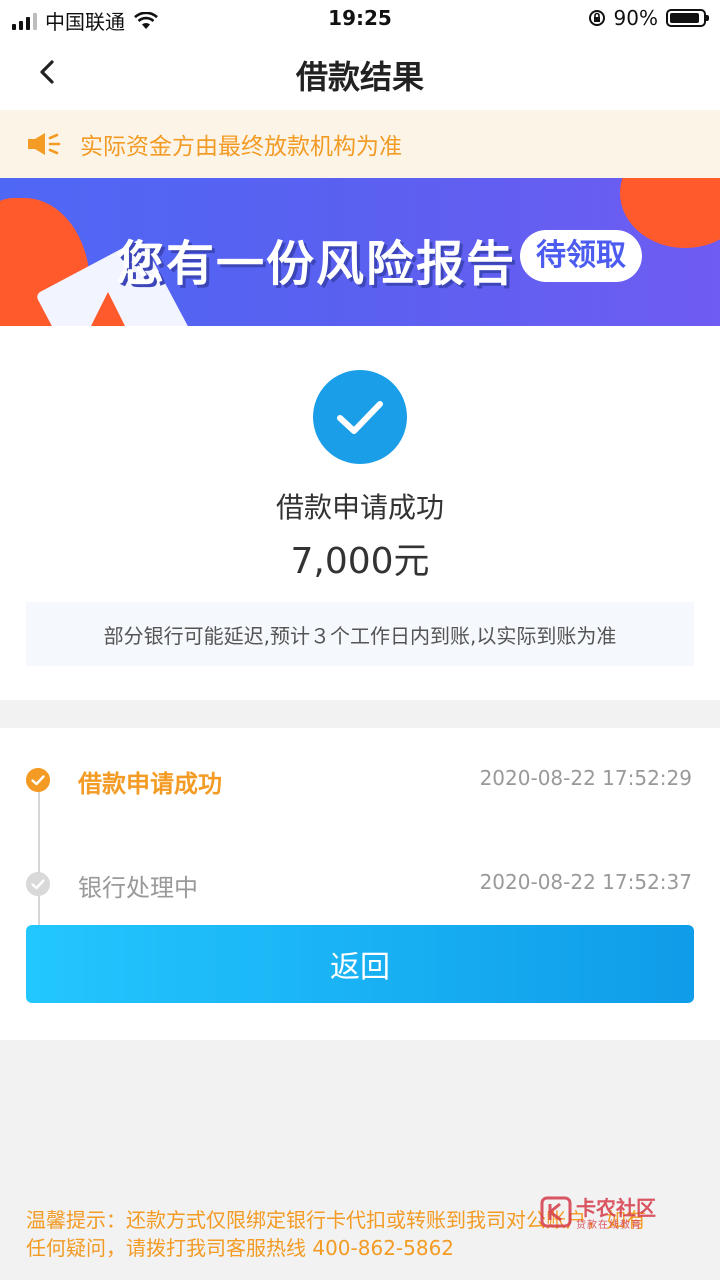  What do you see at coordinates (556, 1212) in the screenshot?
I see `watermark-icon` at bounding box center [556, 1212].